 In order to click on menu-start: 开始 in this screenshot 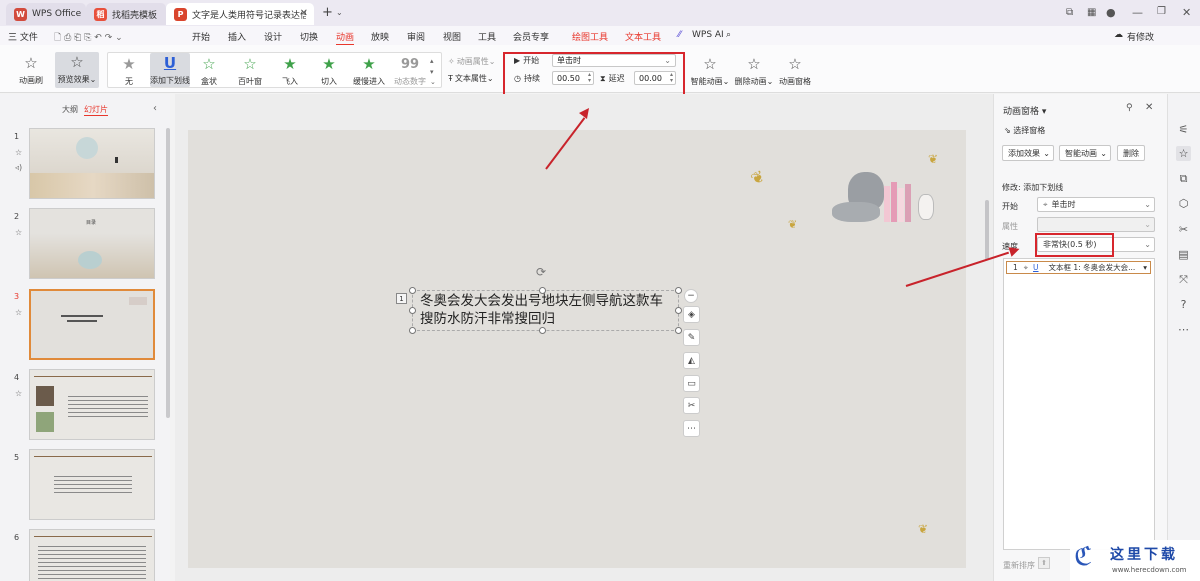, I will do `click(201, 36)`.